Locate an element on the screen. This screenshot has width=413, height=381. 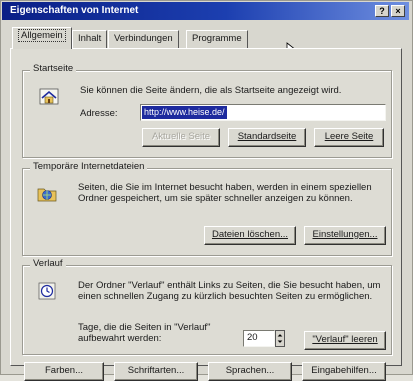
blank-page-label: Leere Seite is located at coordinates (349, 136).